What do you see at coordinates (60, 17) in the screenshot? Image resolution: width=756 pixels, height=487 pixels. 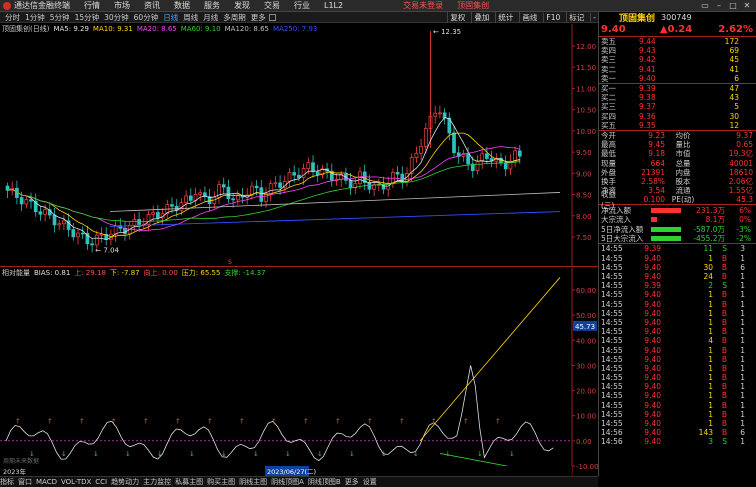 I see `period-tab: 5分钟` at bounding box center [60, 17].